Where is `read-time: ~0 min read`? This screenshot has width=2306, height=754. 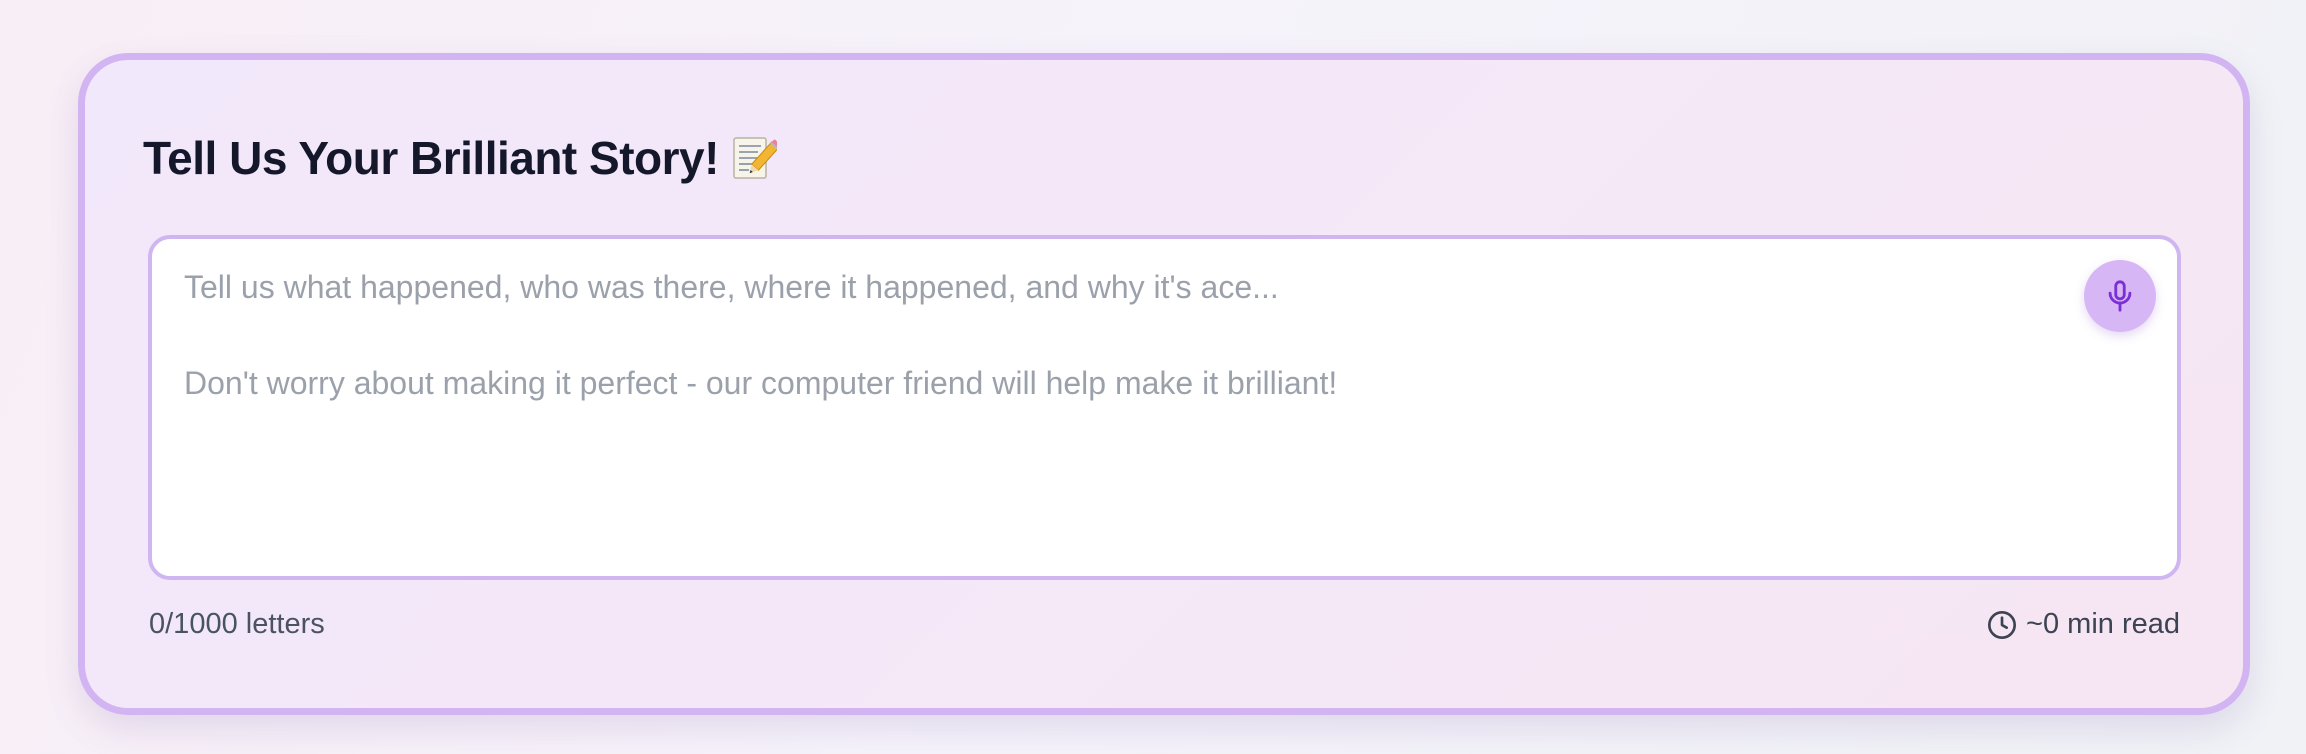 read-time: ~0 min read is located at coordinates (2083, 624).